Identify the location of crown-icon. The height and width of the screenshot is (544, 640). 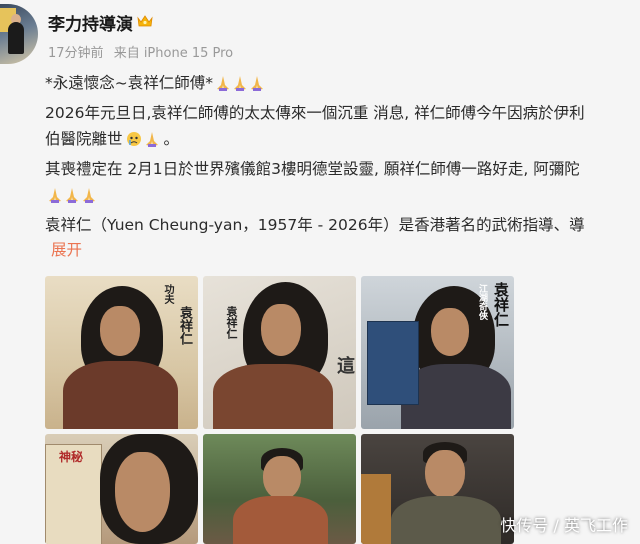
(145, 21).